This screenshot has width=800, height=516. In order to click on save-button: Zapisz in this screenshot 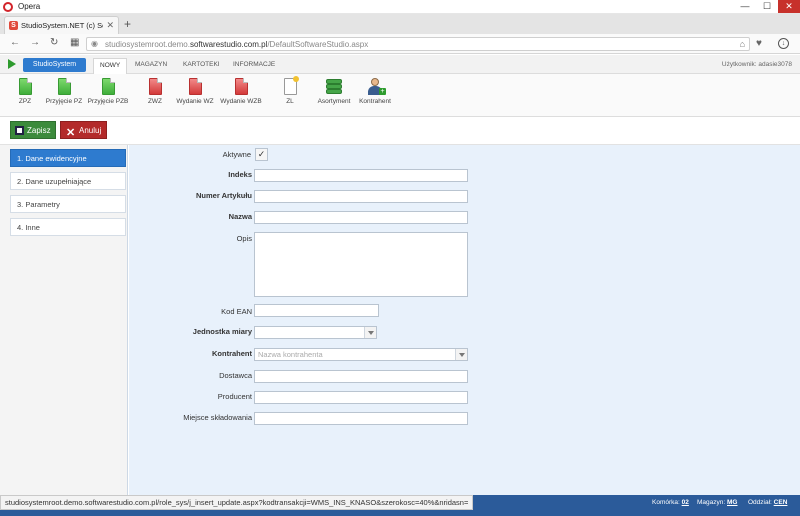, I will do `click(33, 130)`.